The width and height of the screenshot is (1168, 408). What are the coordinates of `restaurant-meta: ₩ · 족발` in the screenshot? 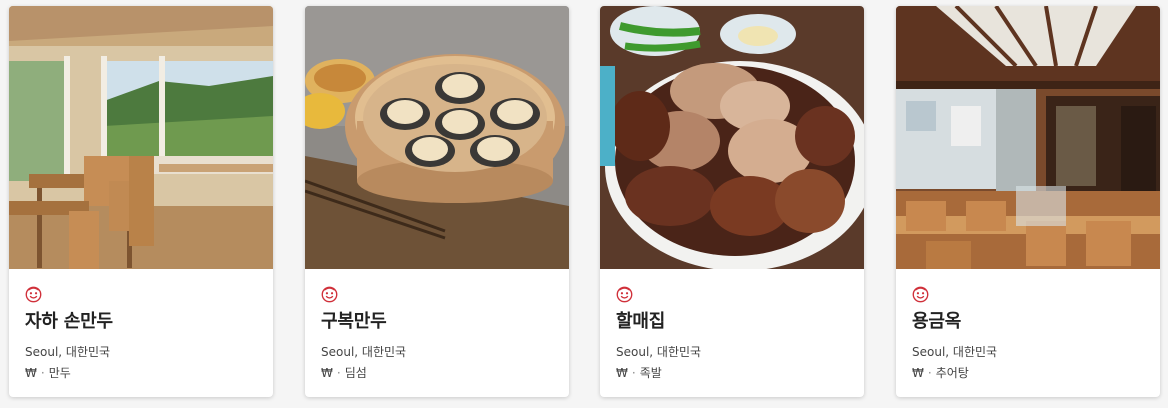 It's located at (732, 373).